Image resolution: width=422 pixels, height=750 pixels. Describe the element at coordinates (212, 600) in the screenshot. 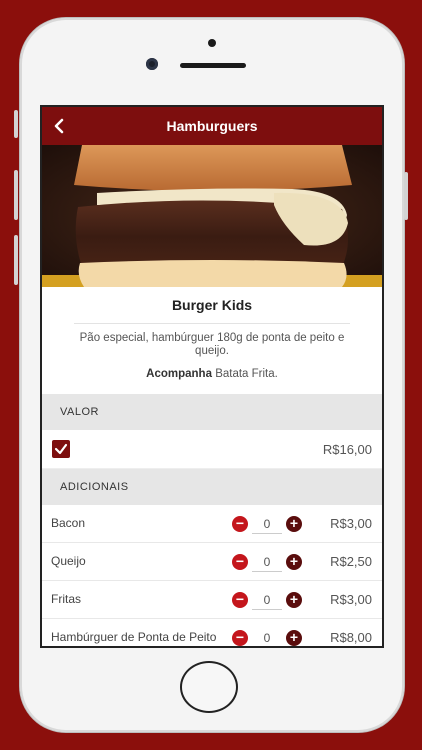

I see `list-item: Fritas − 0 + R$3,00` at that location.